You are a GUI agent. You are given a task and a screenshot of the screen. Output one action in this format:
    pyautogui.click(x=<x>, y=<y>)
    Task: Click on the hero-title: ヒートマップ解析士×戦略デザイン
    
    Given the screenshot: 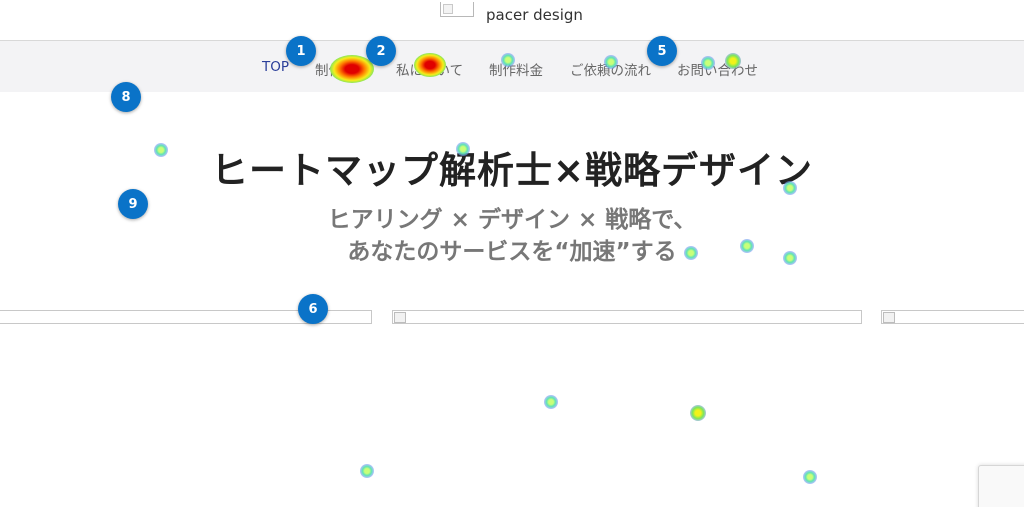 What is the action you would take?
    pyautogui.click(x=511, y=170)
    